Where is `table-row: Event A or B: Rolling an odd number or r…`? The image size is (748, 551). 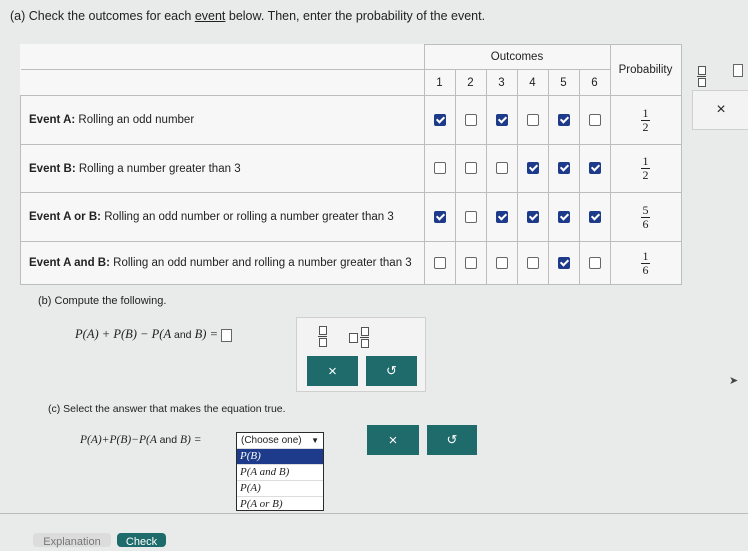 table-row: Event A or B: Rolling an odd number or r… is located at coordinates (351, 217).